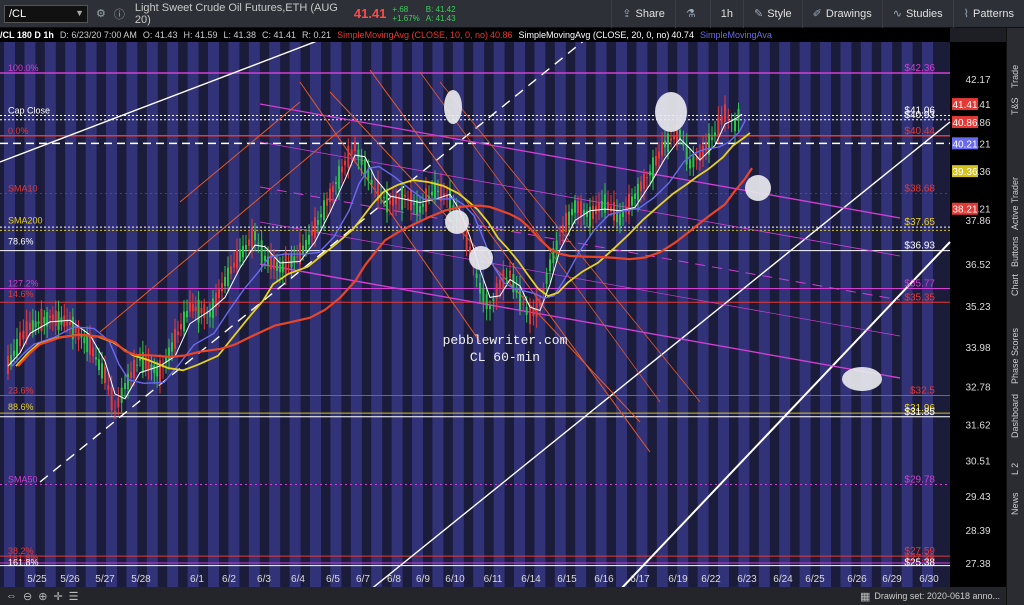  Describe the element at coordinates (27, 596) in the screenshot. I see `zoom-out-icon: ⊖` at that location.